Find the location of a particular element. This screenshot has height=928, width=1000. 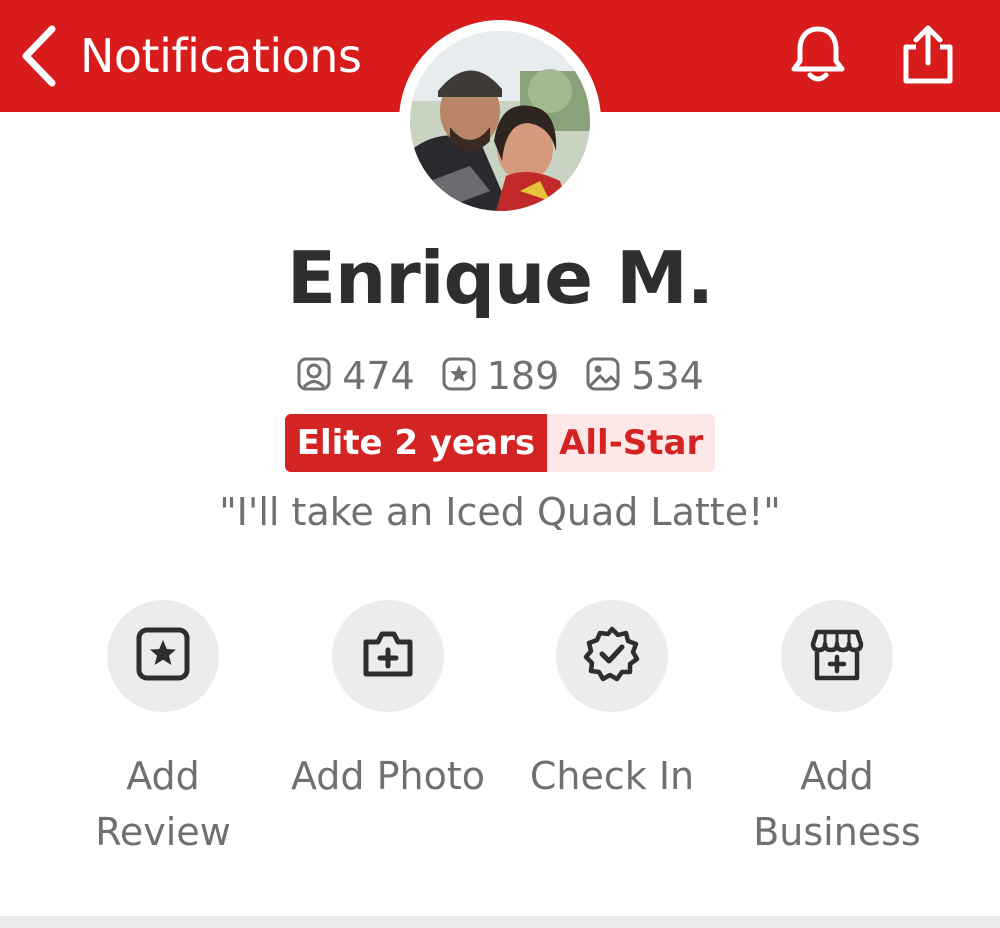

verified-badge-icon is located at coordinates (612, 656).